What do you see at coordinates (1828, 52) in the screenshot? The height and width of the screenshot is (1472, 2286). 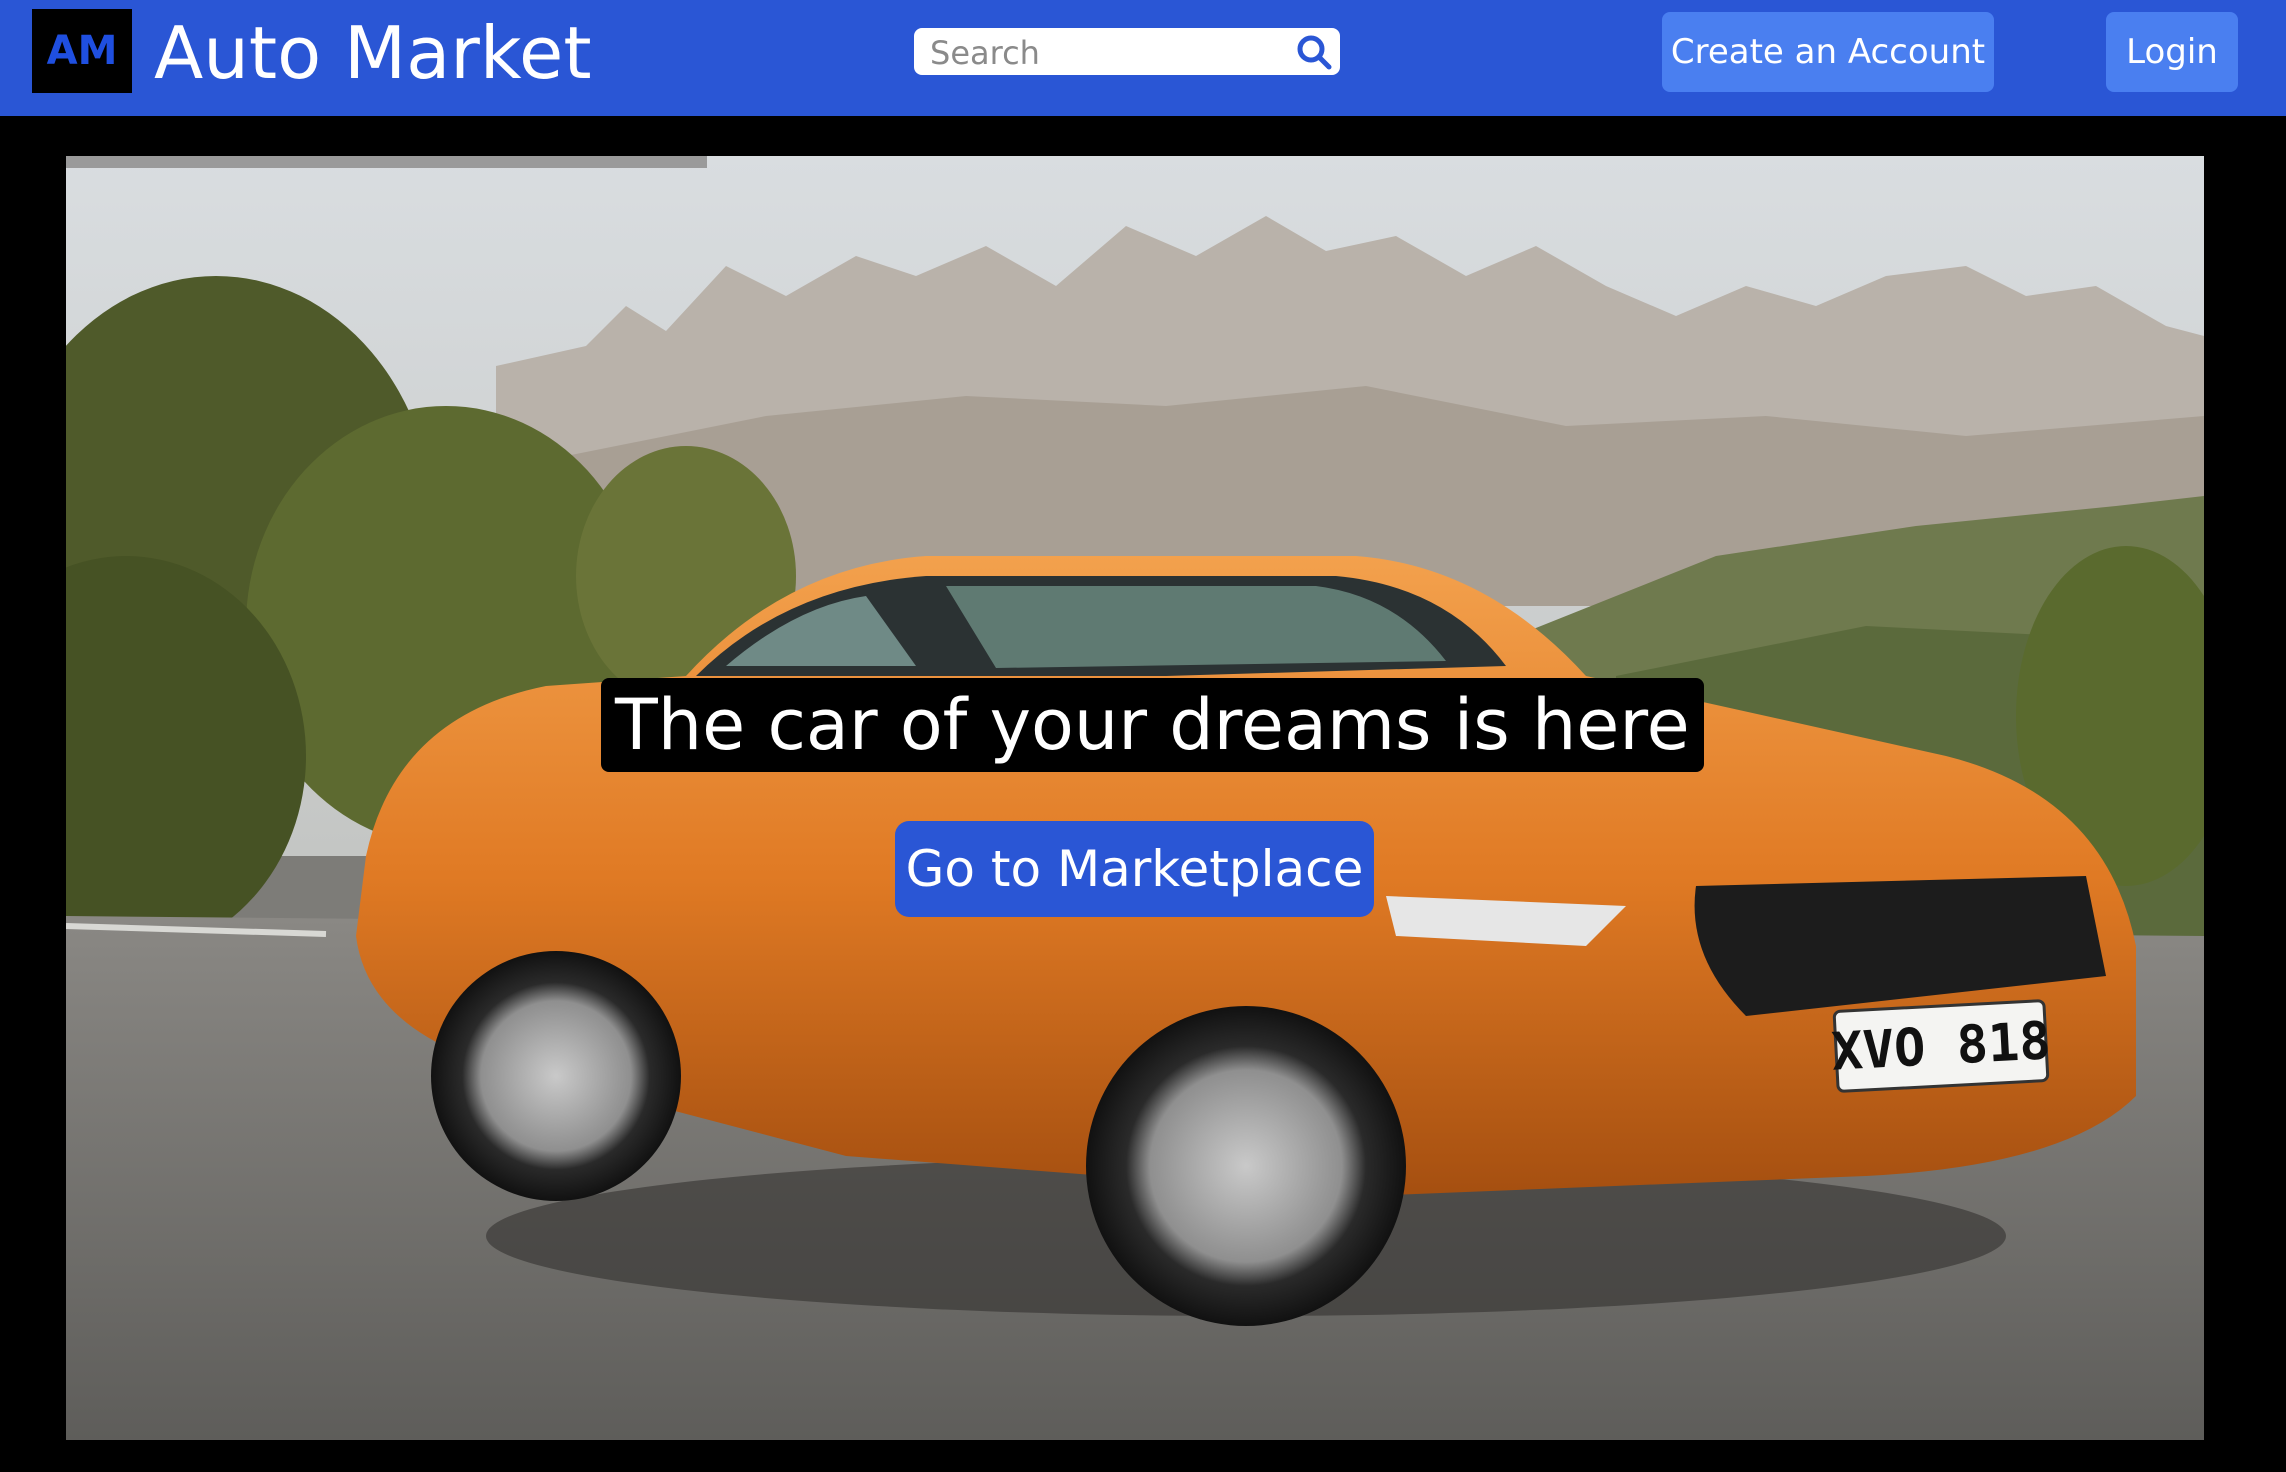 I see `create-account-button: Create an Account` at bounding box center [1828, 52].